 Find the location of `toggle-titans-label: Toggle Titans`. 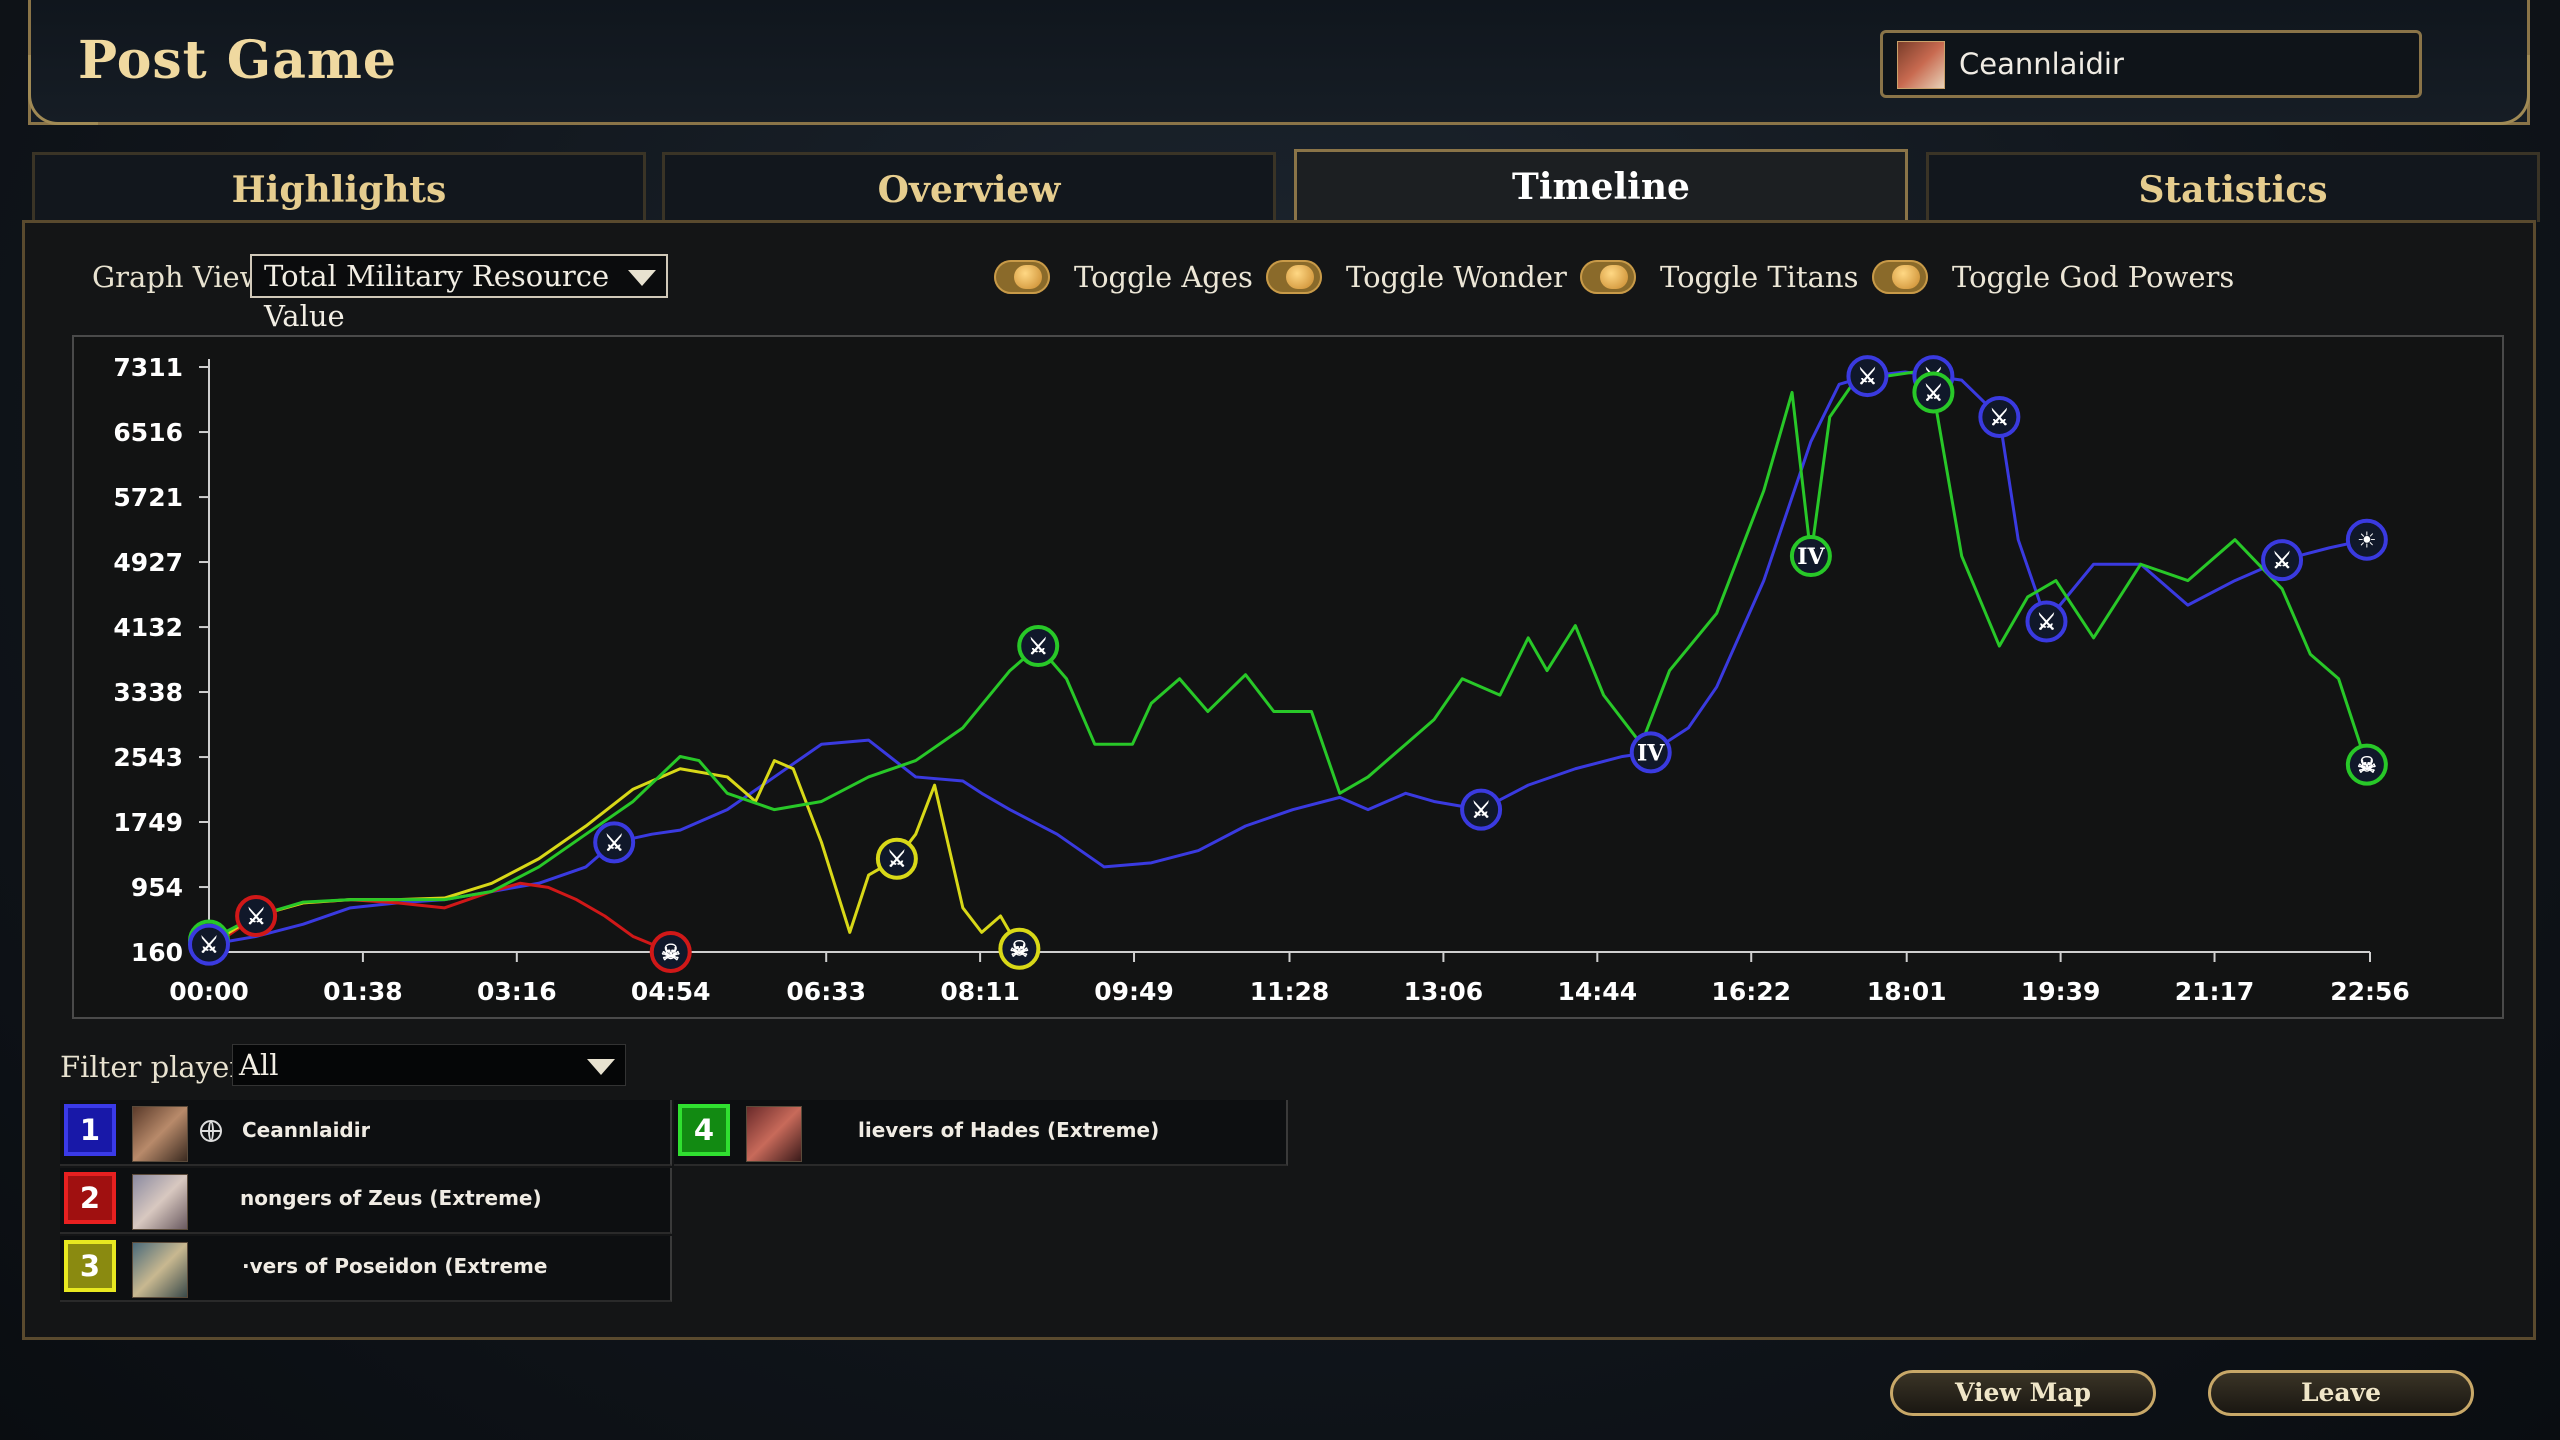

toggle-titans-label: Toggle Titans is located at coordinates (1759, 277).